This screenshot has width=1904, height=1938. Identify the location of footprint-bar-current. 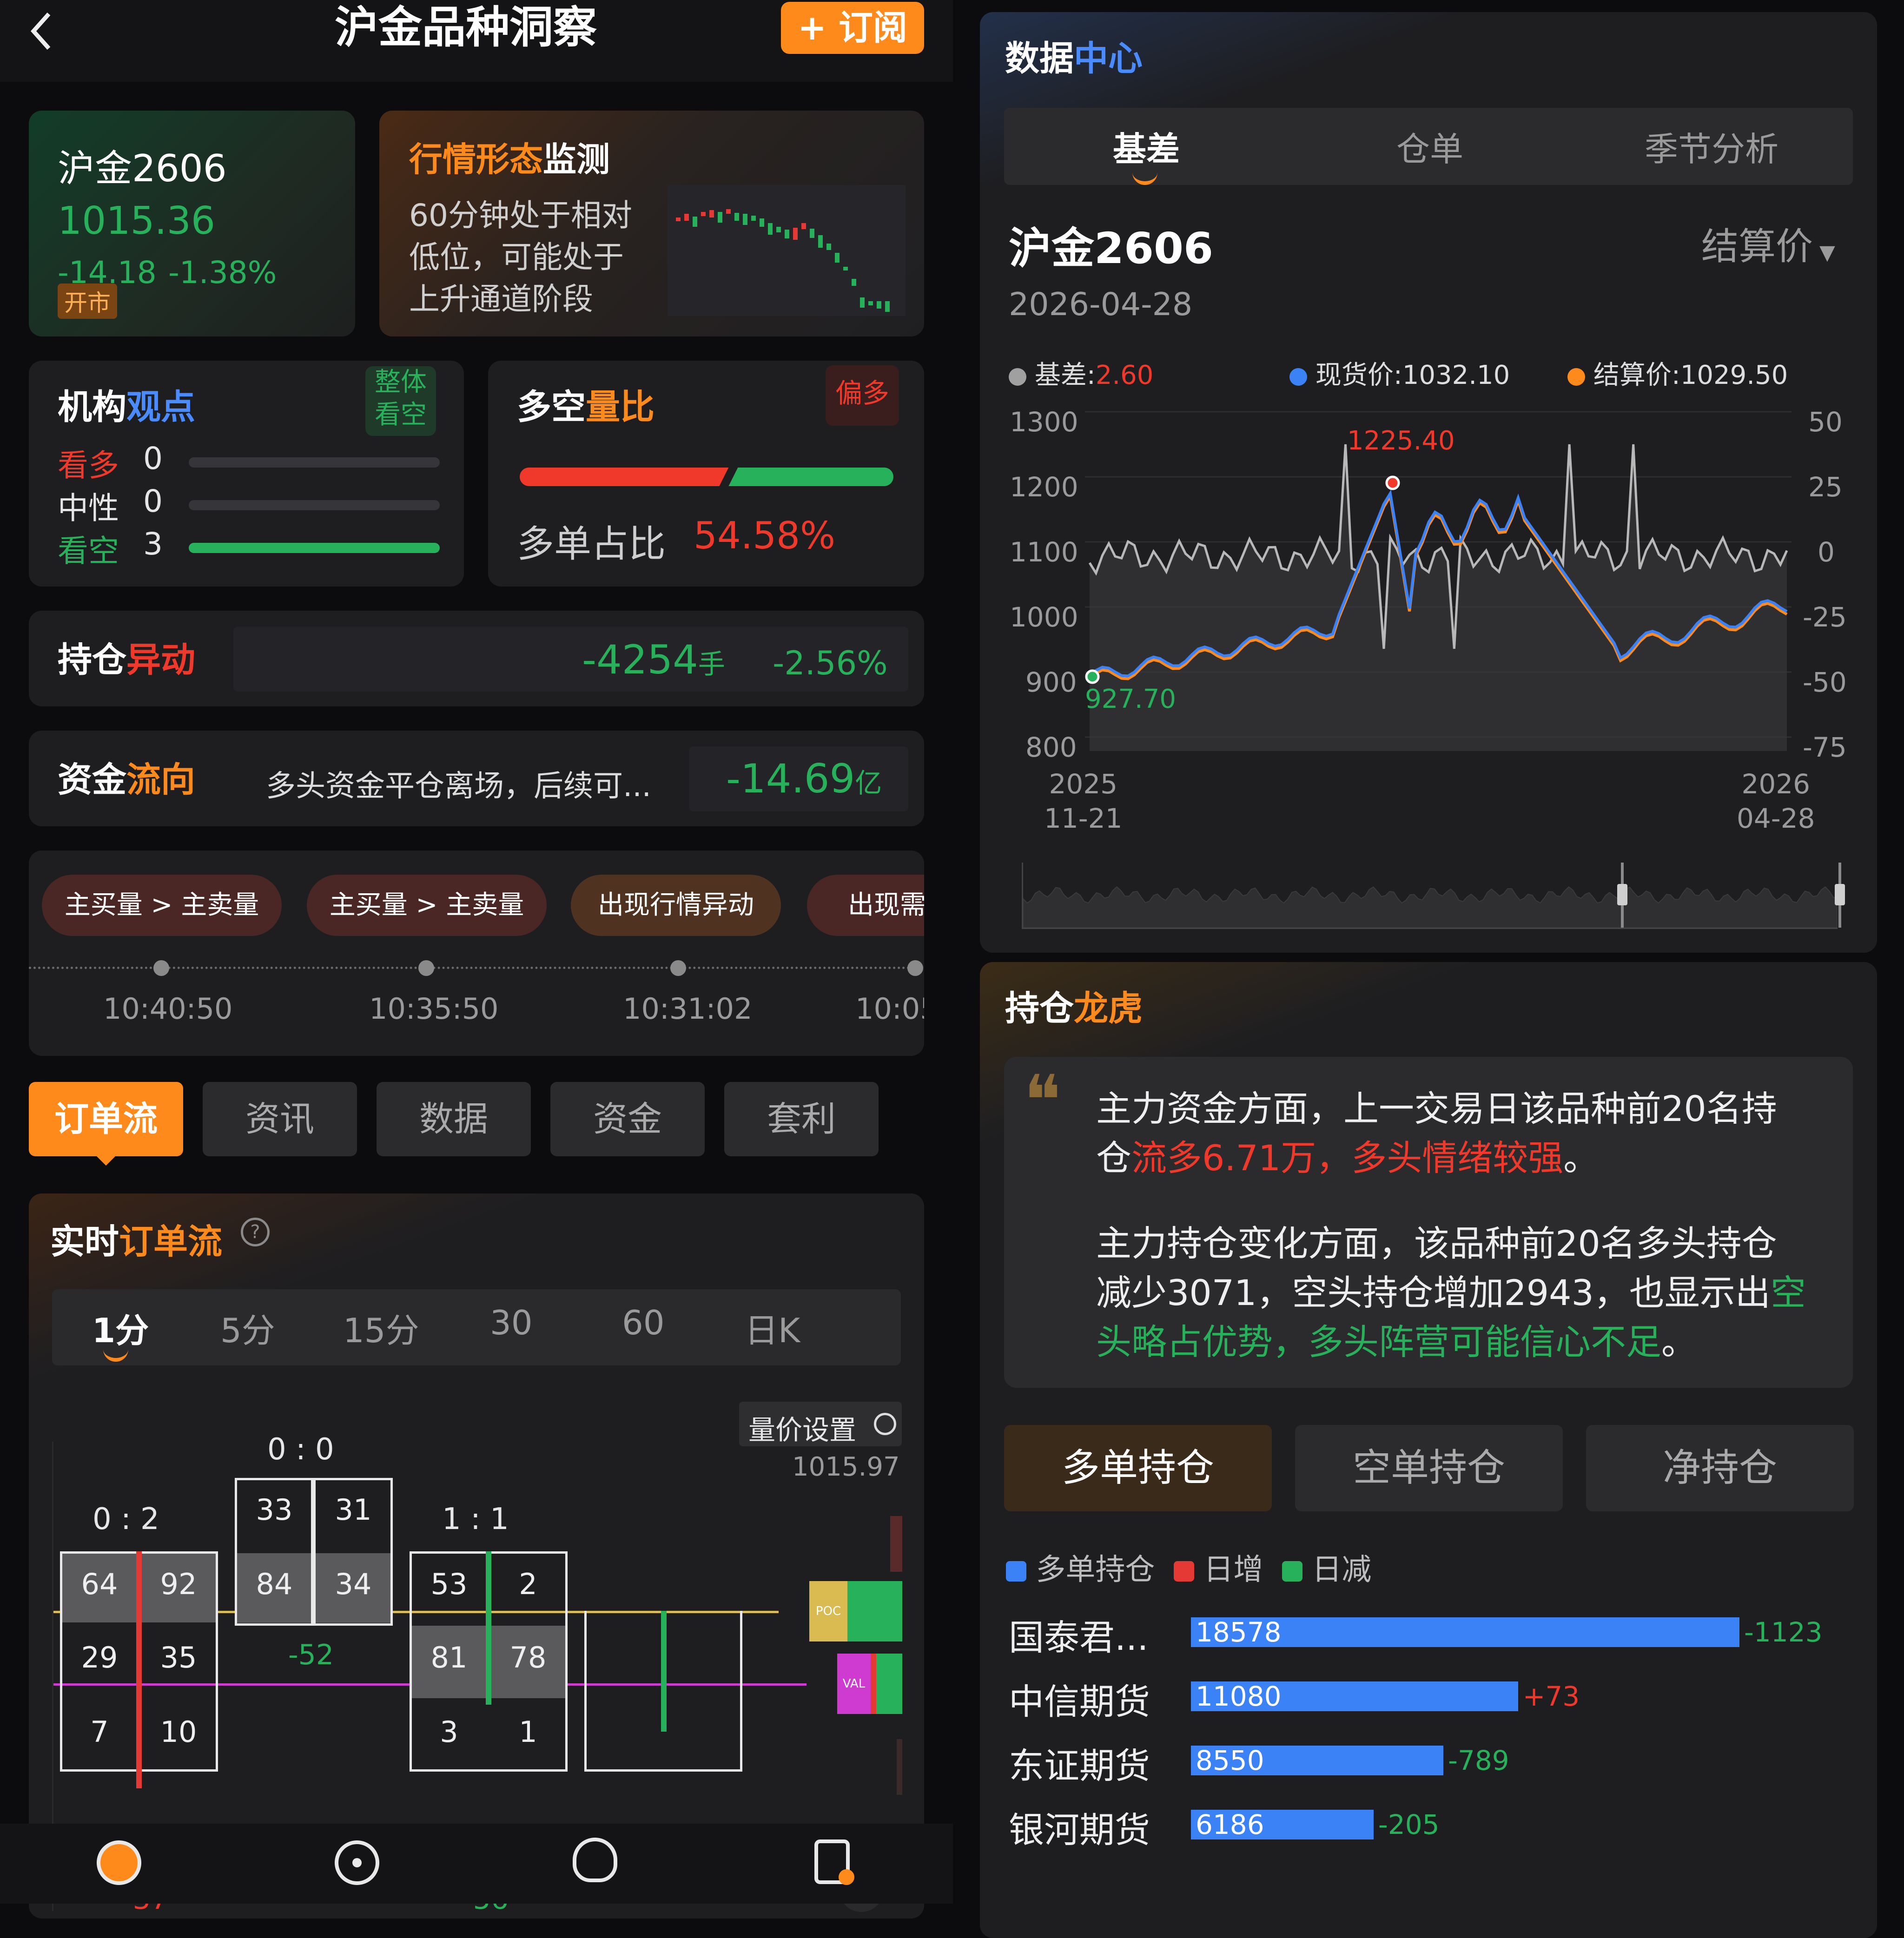
(663, 1691).